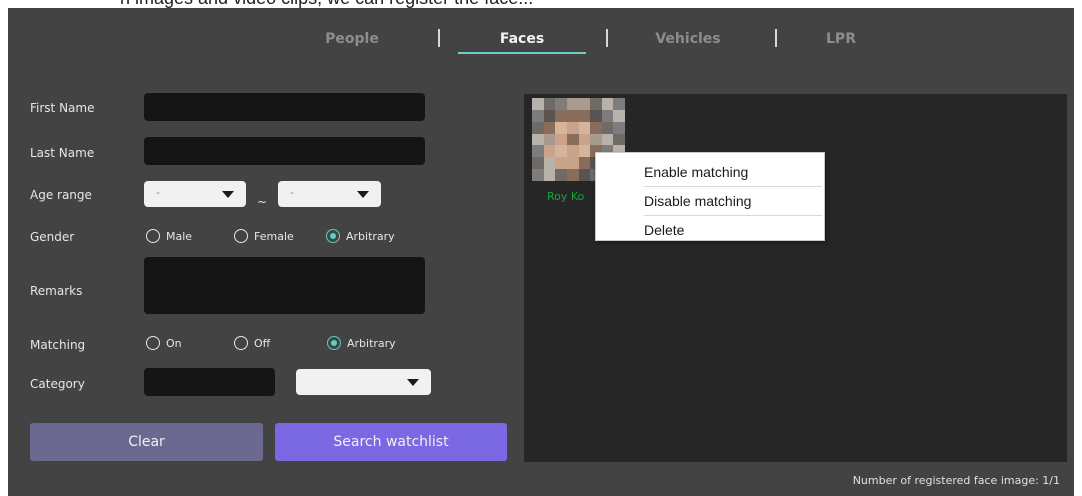  I want to click on gender-radio-female: Female, so click(264, 236).